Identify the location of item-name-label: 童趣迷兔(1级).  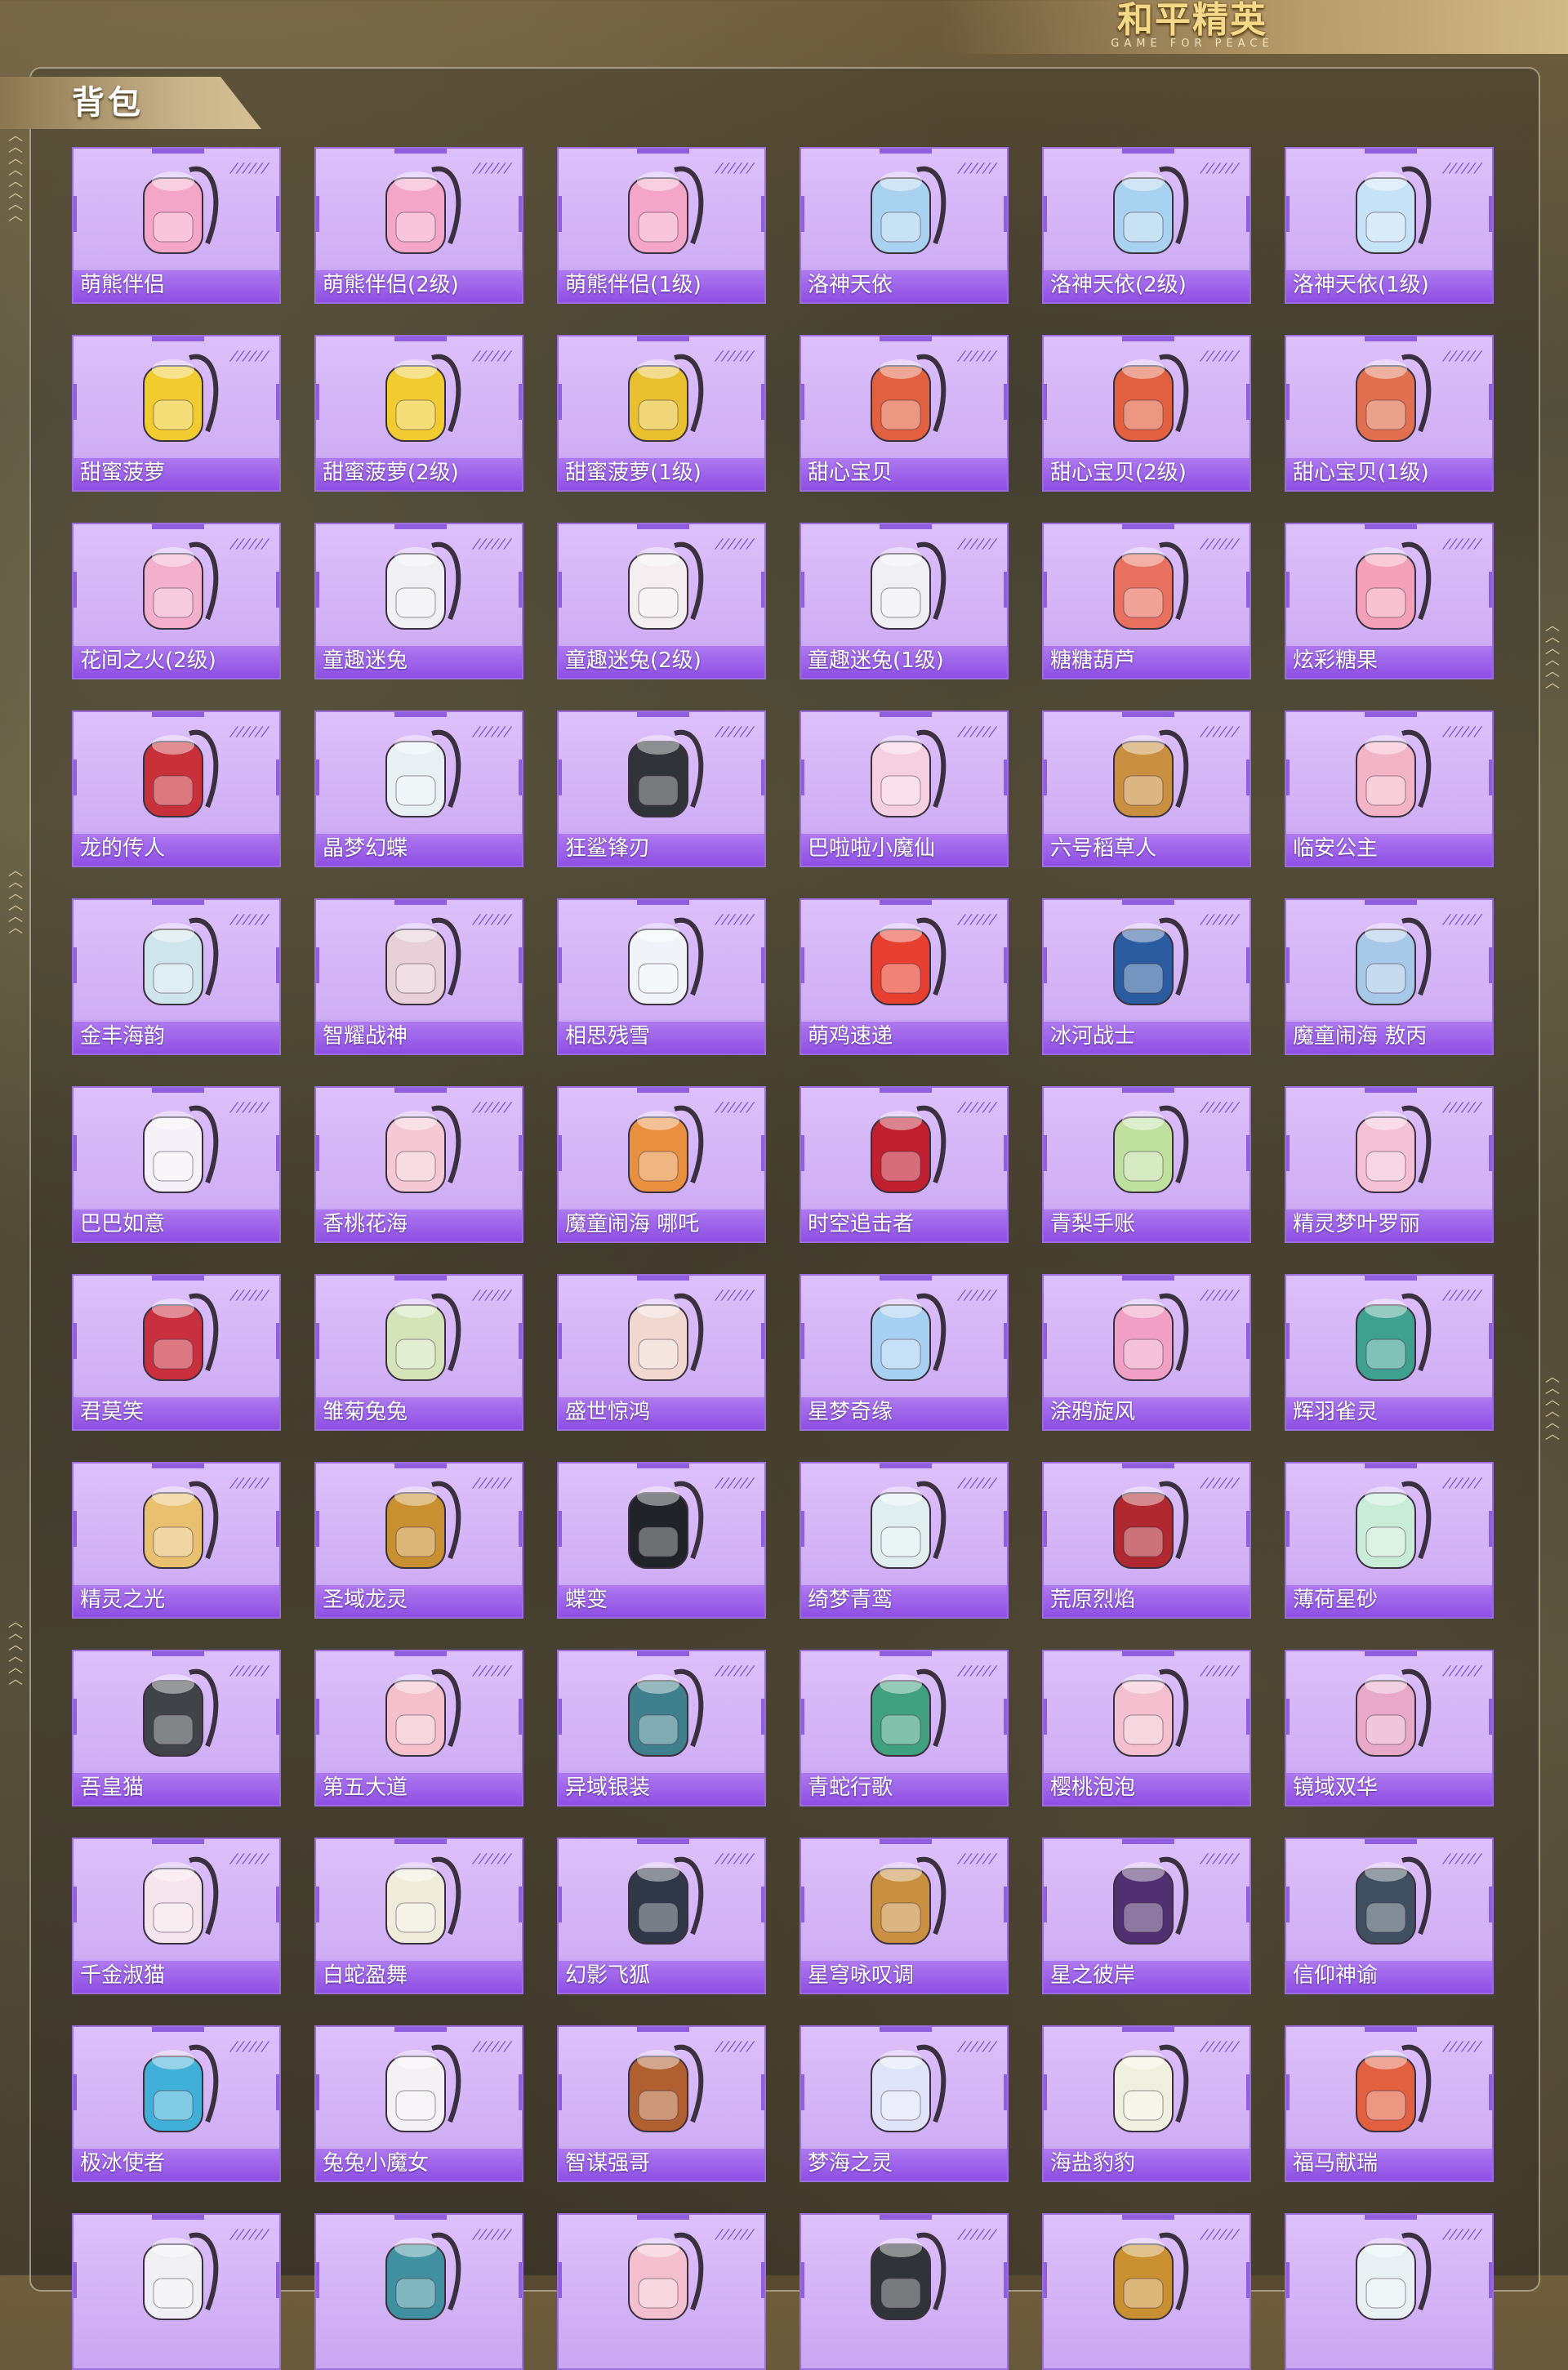
(904, 661).